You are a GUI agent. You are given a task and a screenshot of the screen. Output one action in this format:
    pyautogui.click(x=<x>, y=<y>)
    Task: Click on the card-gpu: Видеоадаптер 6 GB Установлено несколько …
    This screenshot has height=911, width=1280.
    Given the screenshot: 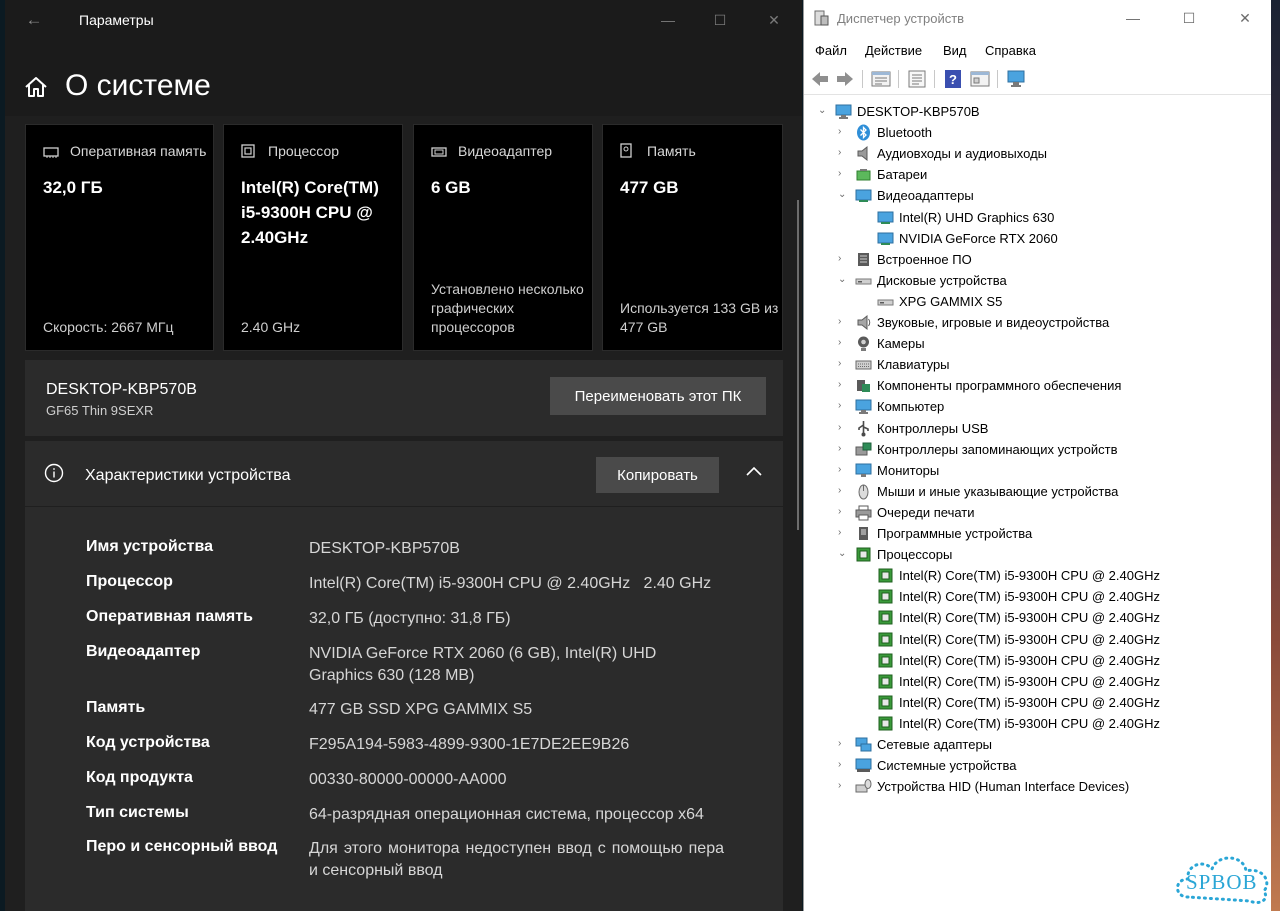 What is the action you would take?
    pyautogui.click(x=503, y=237)
    